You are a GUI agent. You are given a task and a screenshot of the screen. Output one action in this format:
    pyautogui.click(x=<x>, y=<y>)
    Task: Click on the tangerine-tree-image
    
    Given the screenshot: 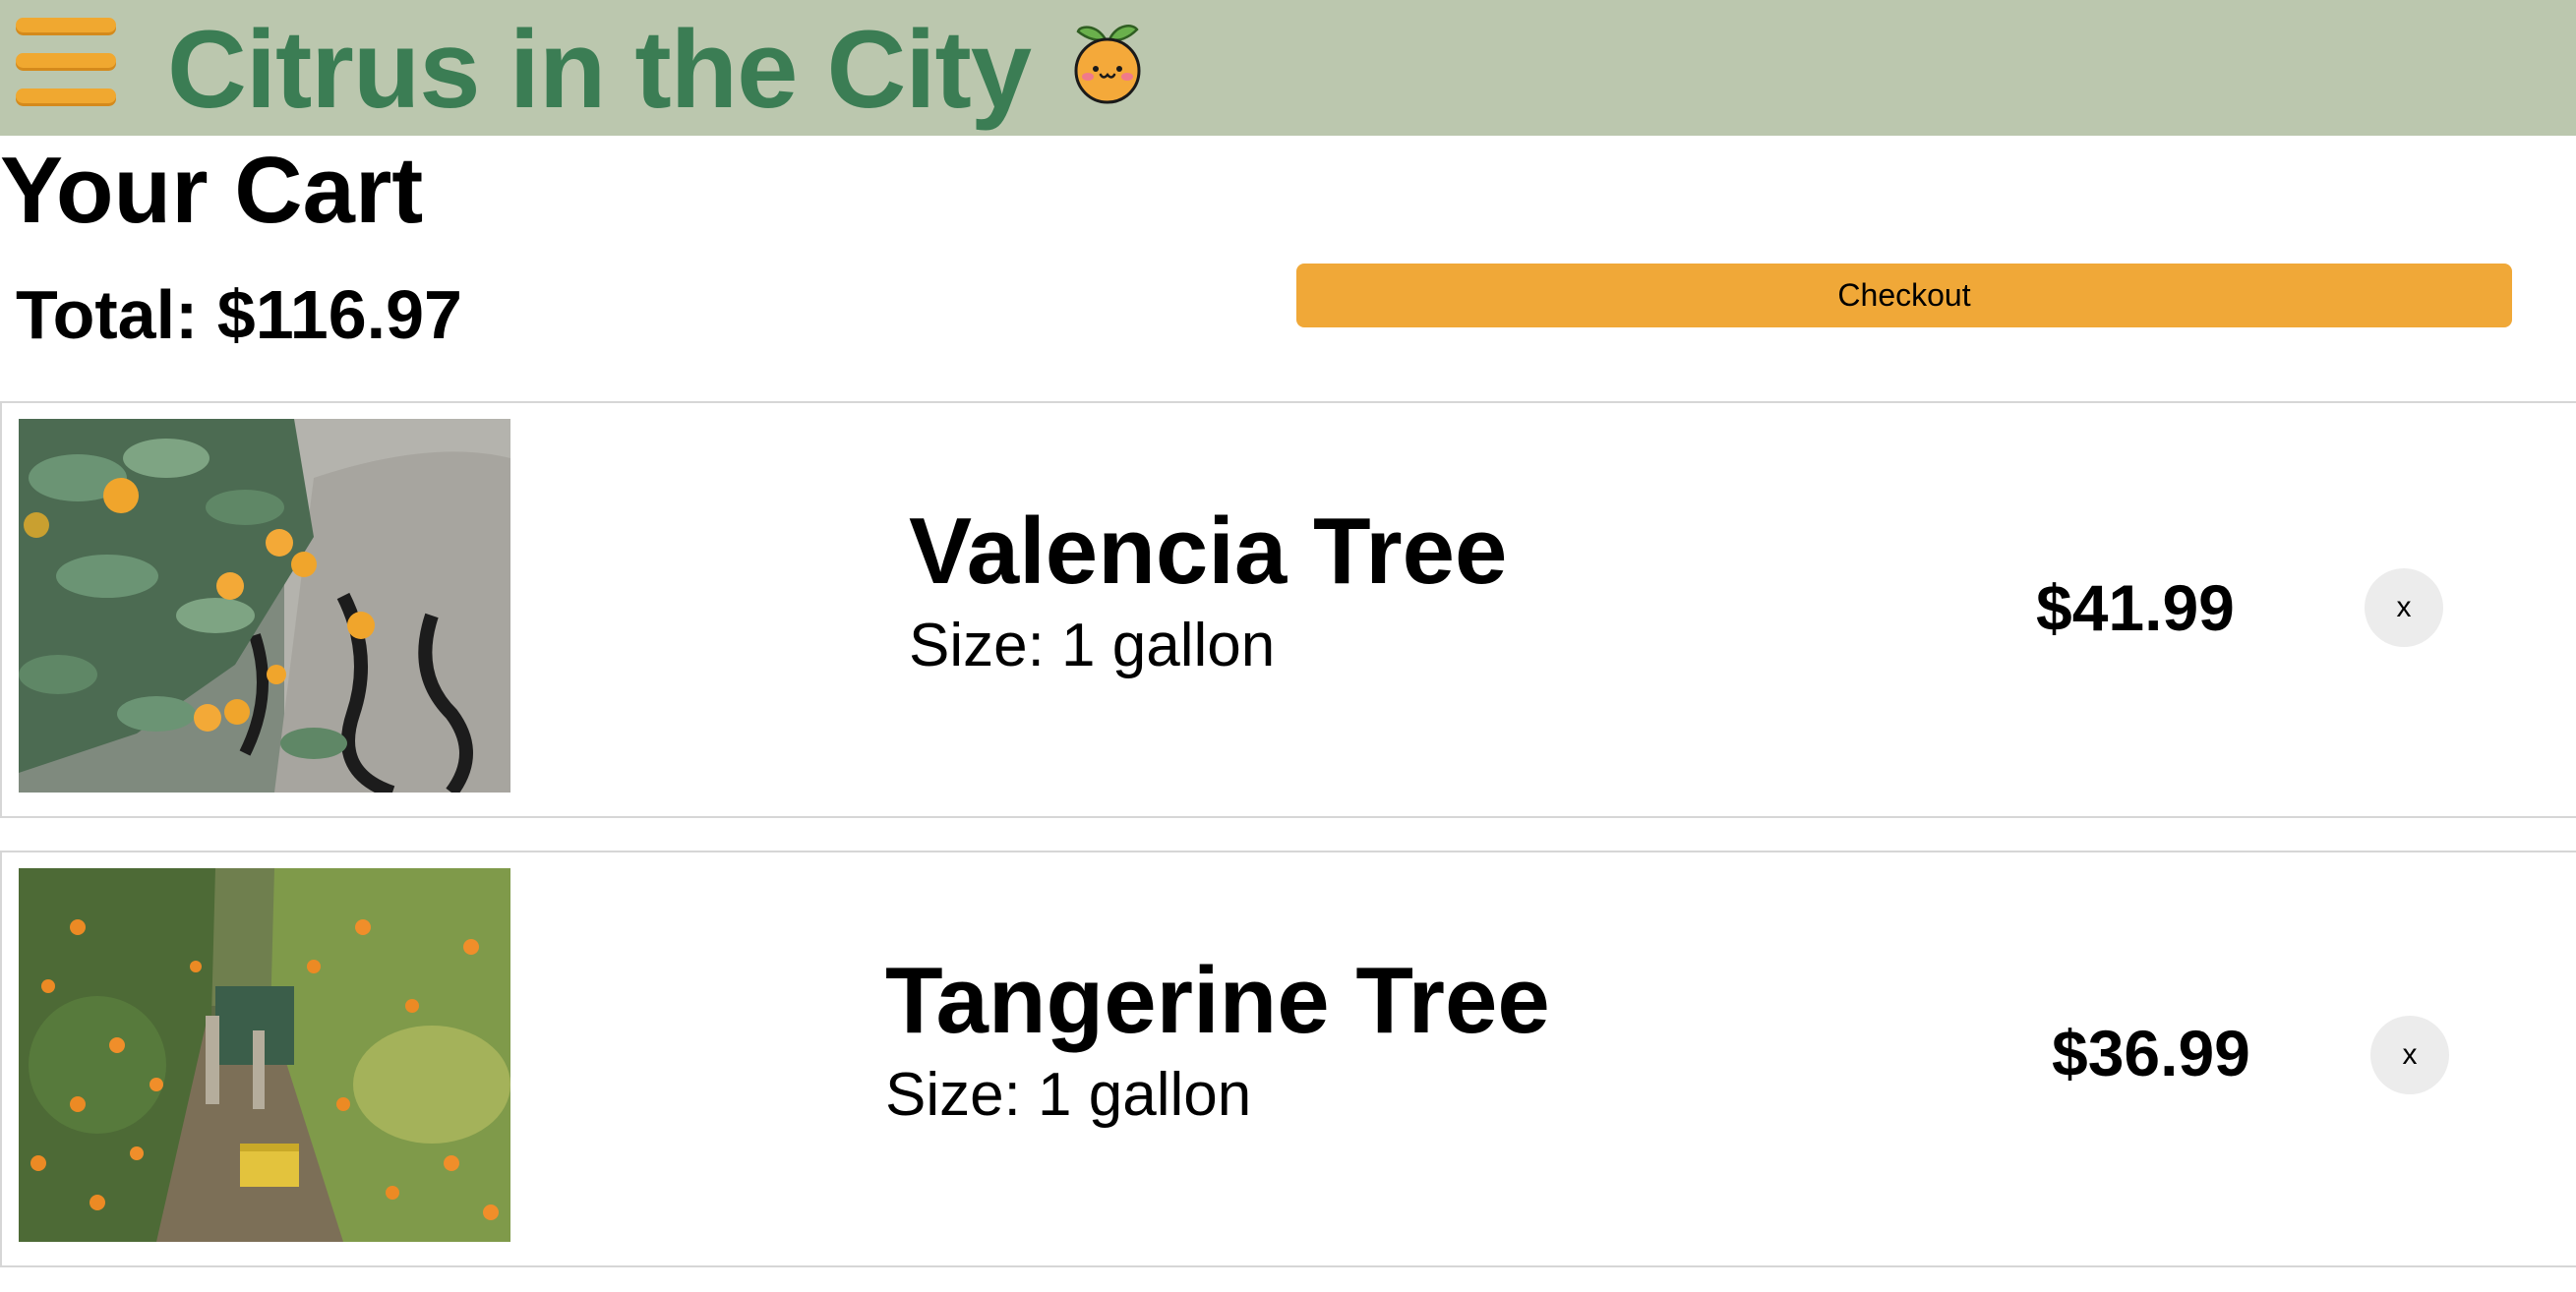 What is the action you would take?
    pyautogui.click(x=265, y=1055)
    